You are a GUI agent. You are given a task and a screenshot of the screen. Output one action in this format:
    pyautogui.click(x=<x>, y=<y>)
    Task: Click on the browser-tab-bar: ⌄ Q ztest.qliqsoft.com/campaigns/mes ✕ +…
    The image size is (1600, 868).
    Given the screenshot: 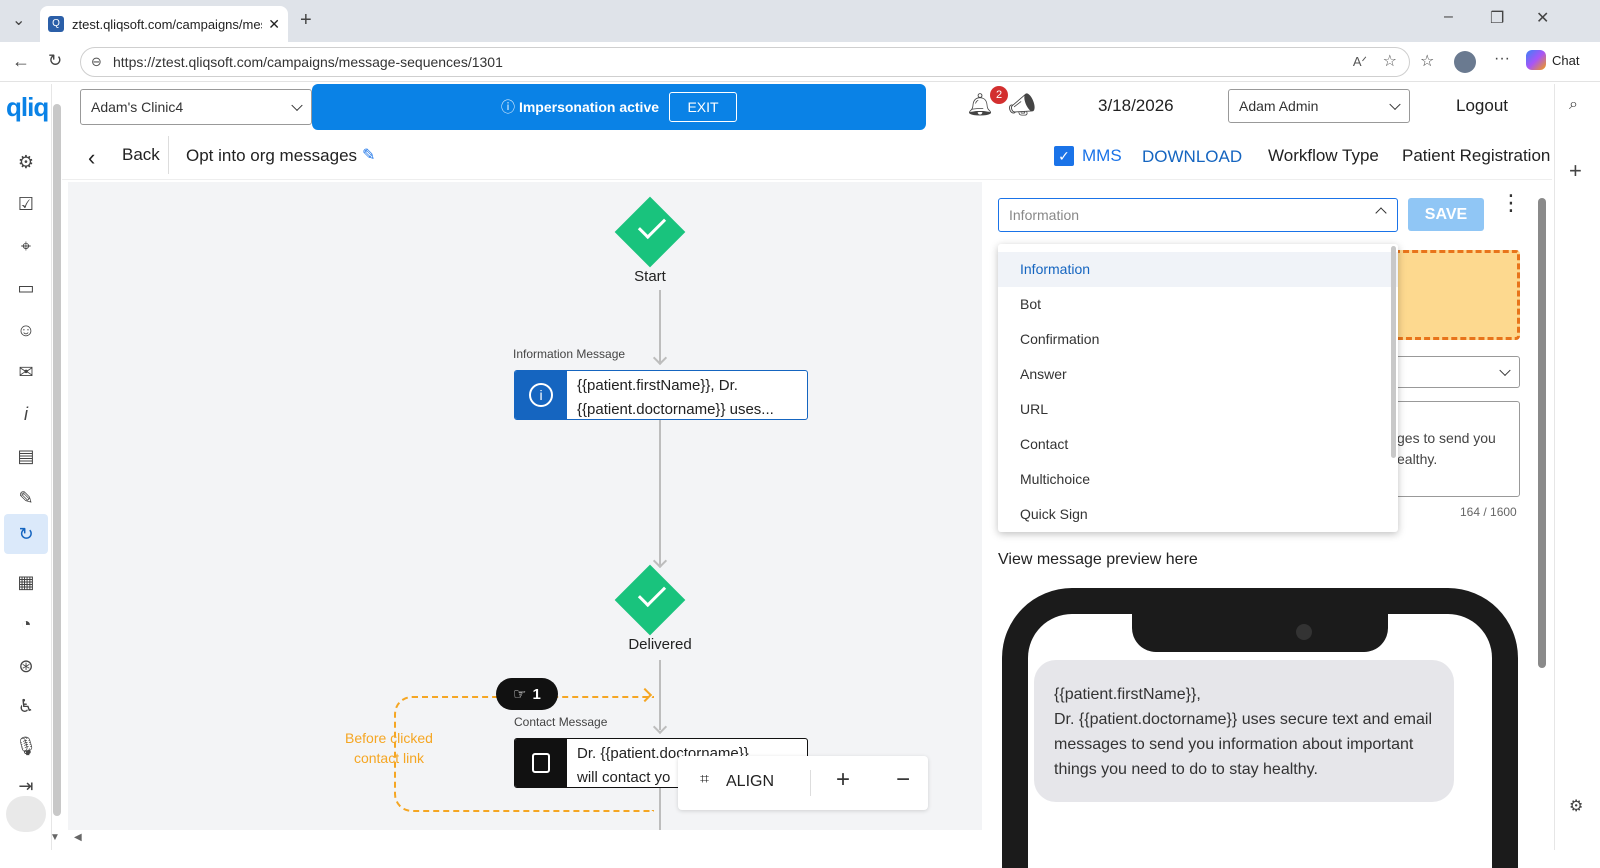 What is the action you would take?
    pyautogui.click(x=800, y=21)
    